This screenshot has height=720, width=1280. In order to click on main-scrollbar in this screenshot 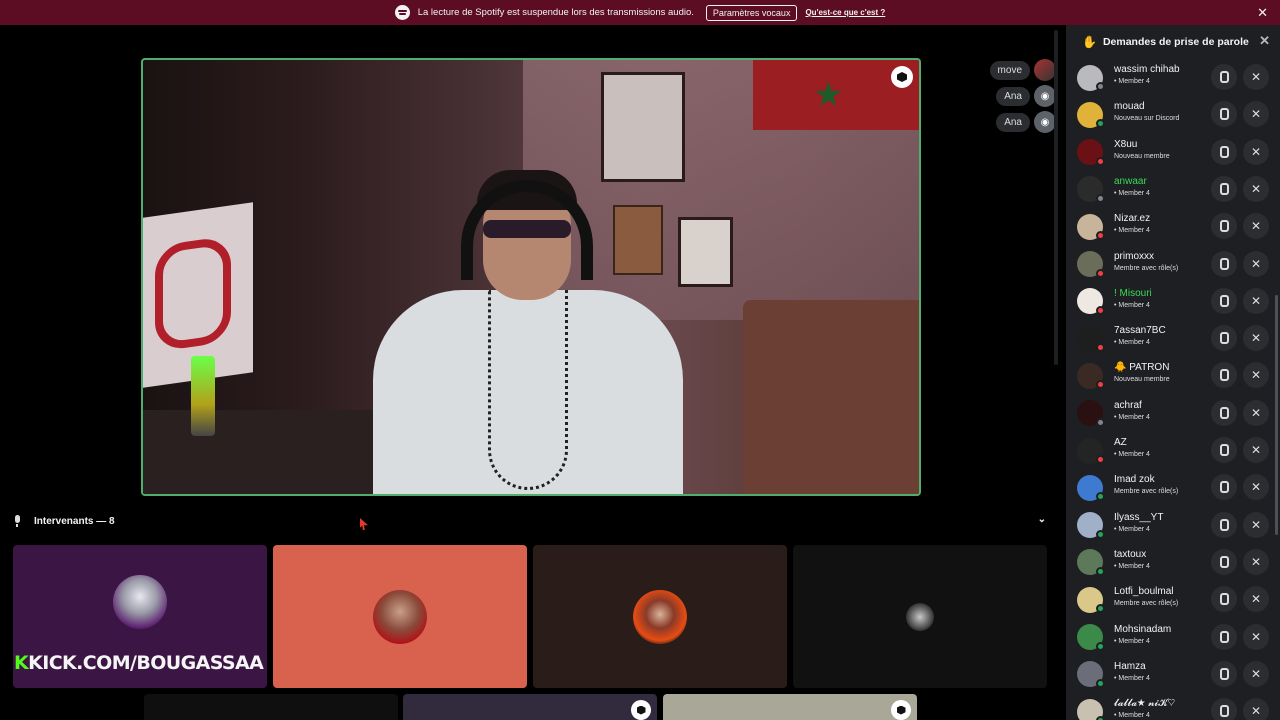, I will do `click(1056, 197)`.